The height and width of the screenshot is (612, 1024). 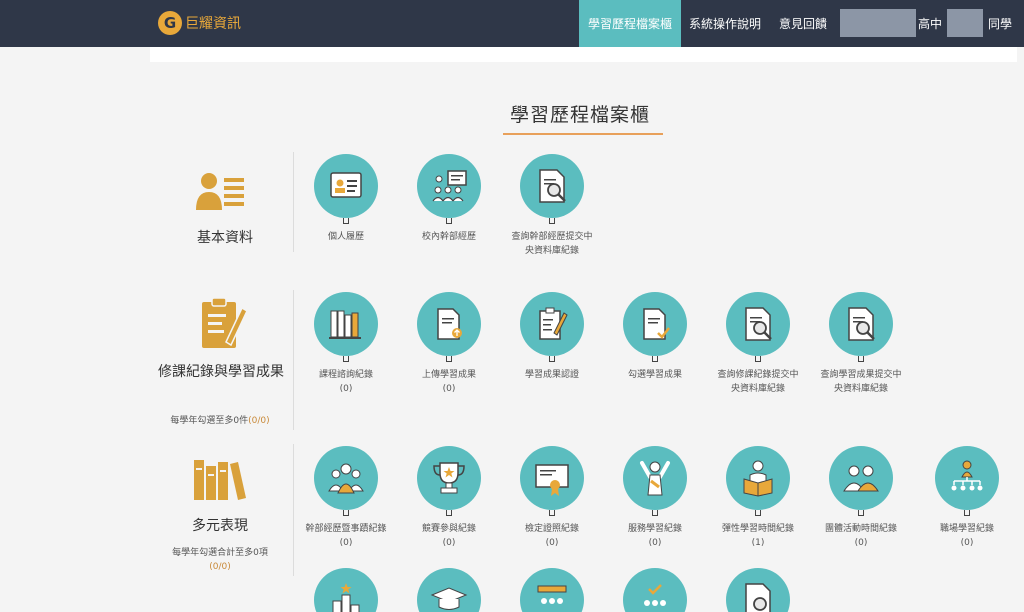 I want to click on item-personal-resume: 個人履歷, so click(x=346, y=199).